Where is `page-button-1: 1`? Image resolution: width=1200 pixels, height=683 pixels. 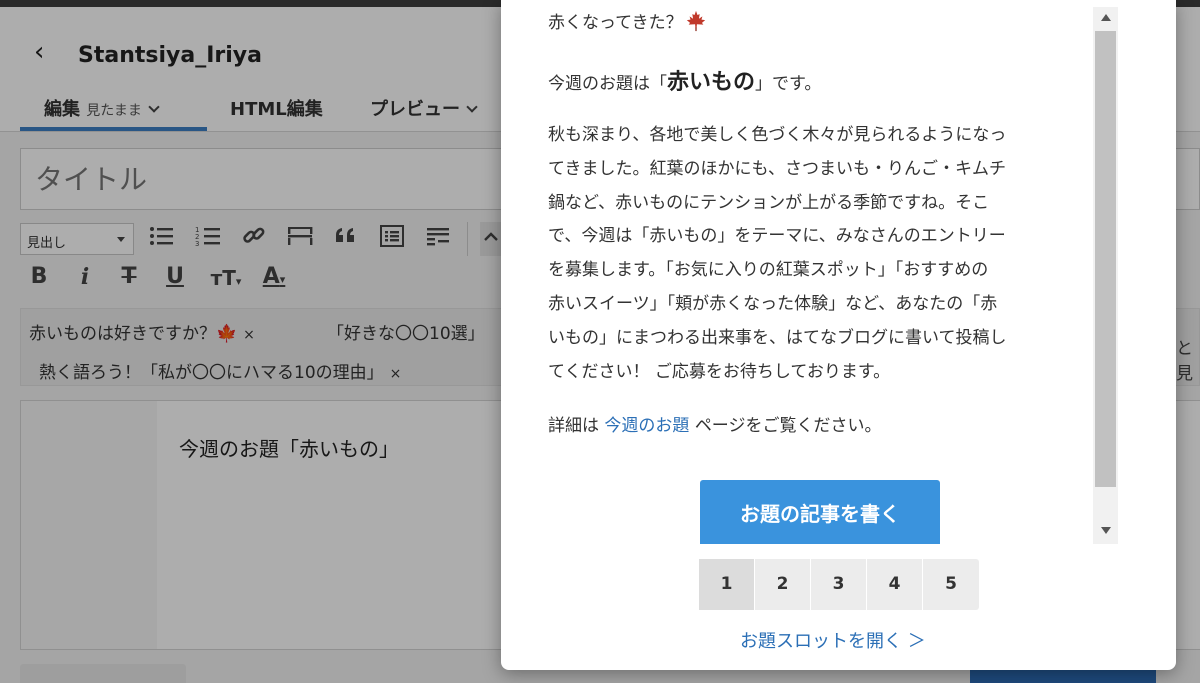 page-button-1: 1 is located at coordinates (727, 584).